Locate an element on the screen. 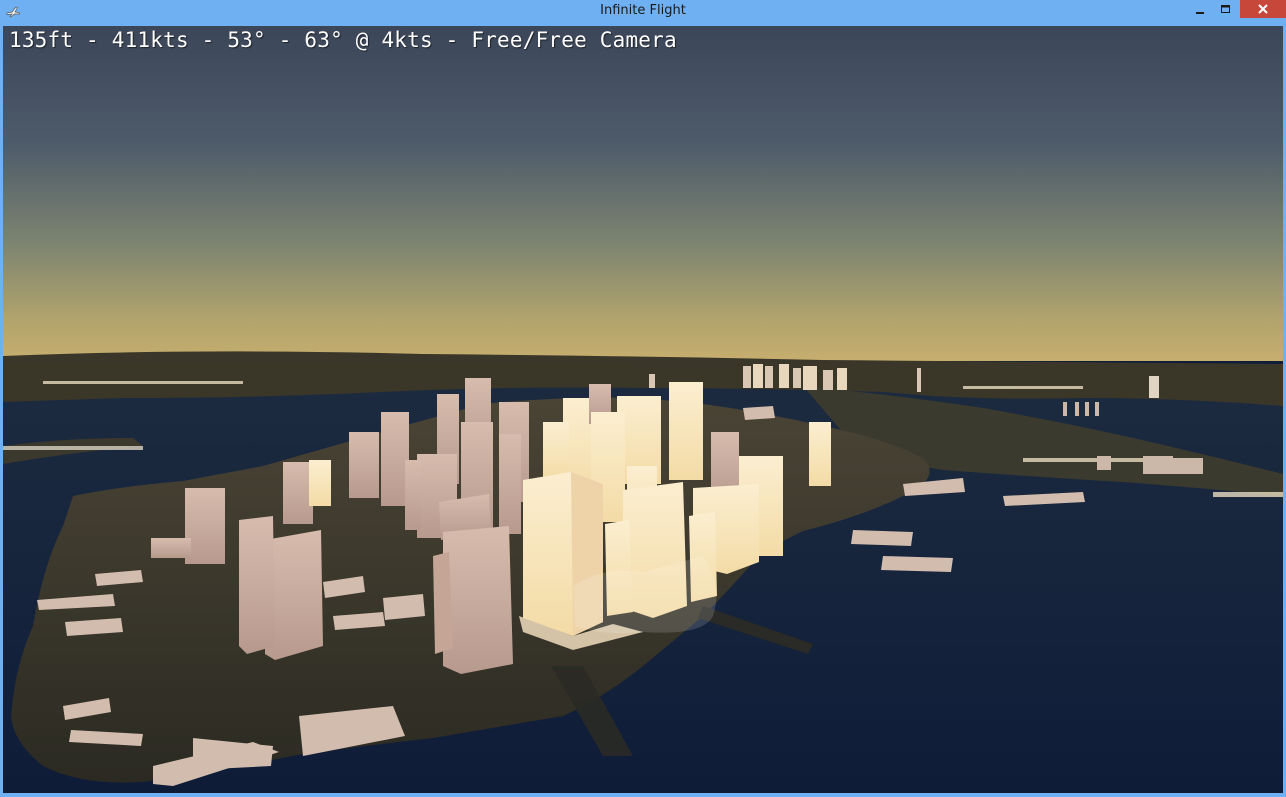  maximize-button is located at coordinates (1226, 9).